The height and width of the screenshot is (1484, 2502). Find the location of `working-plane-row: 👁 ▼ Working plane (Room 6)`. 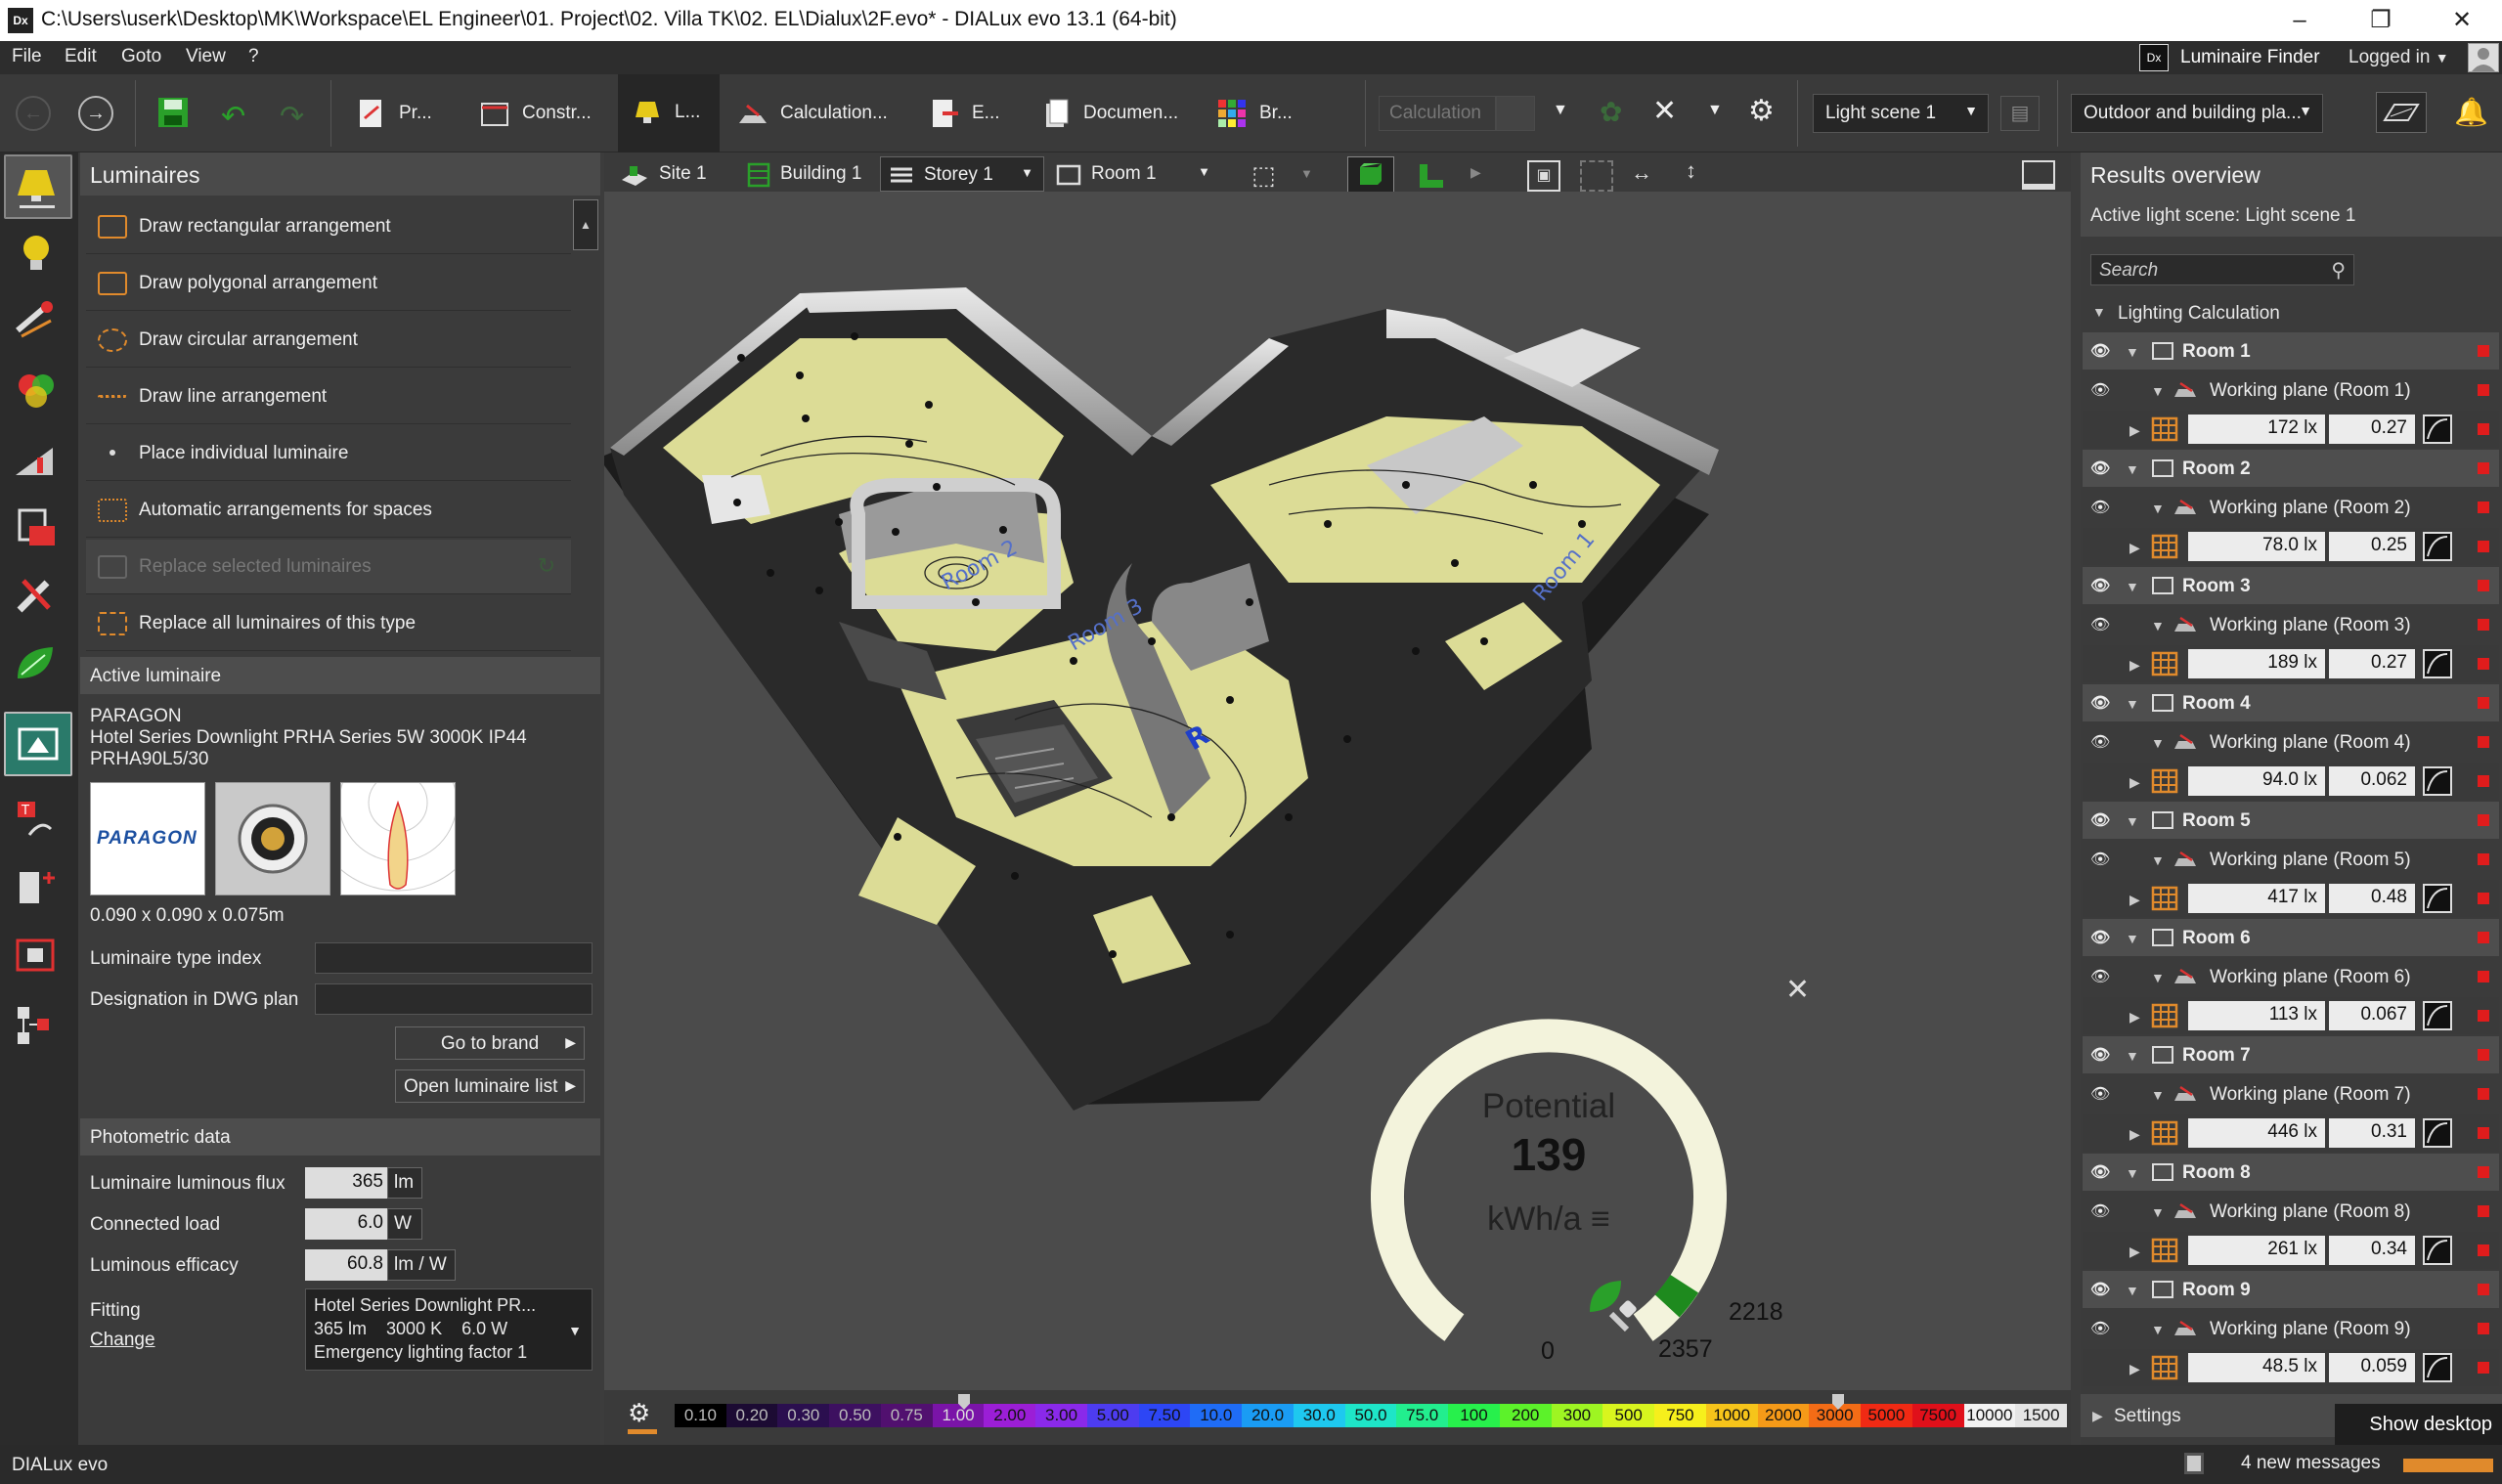

working-plane-row: 👁 ▼ Working plane (Room 6) is located at coordinates (2291, 976).